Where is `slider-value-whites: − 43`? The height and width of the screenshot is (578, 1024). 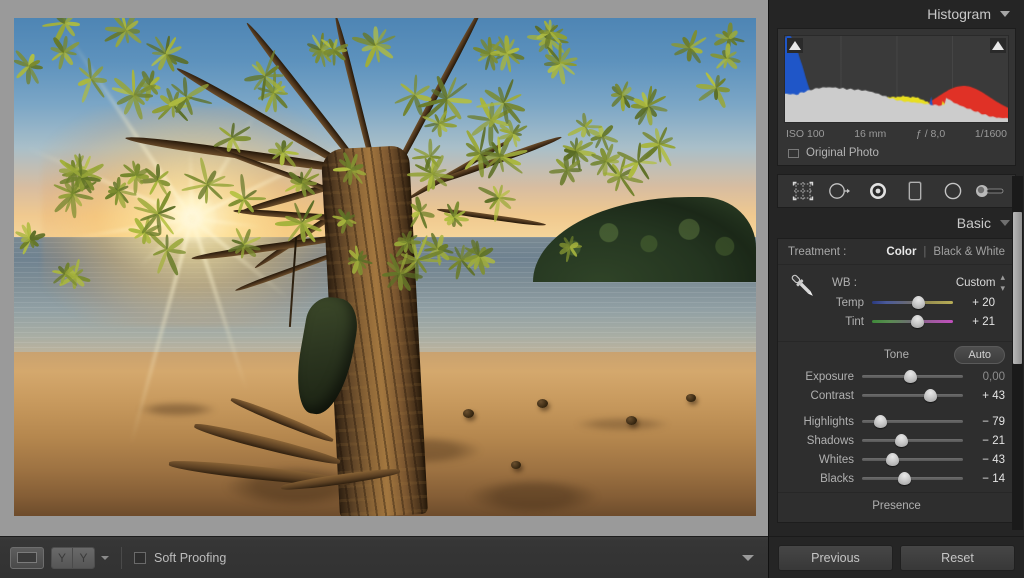 slider-value-whites: − 43 is located at coordinates (984, 460).